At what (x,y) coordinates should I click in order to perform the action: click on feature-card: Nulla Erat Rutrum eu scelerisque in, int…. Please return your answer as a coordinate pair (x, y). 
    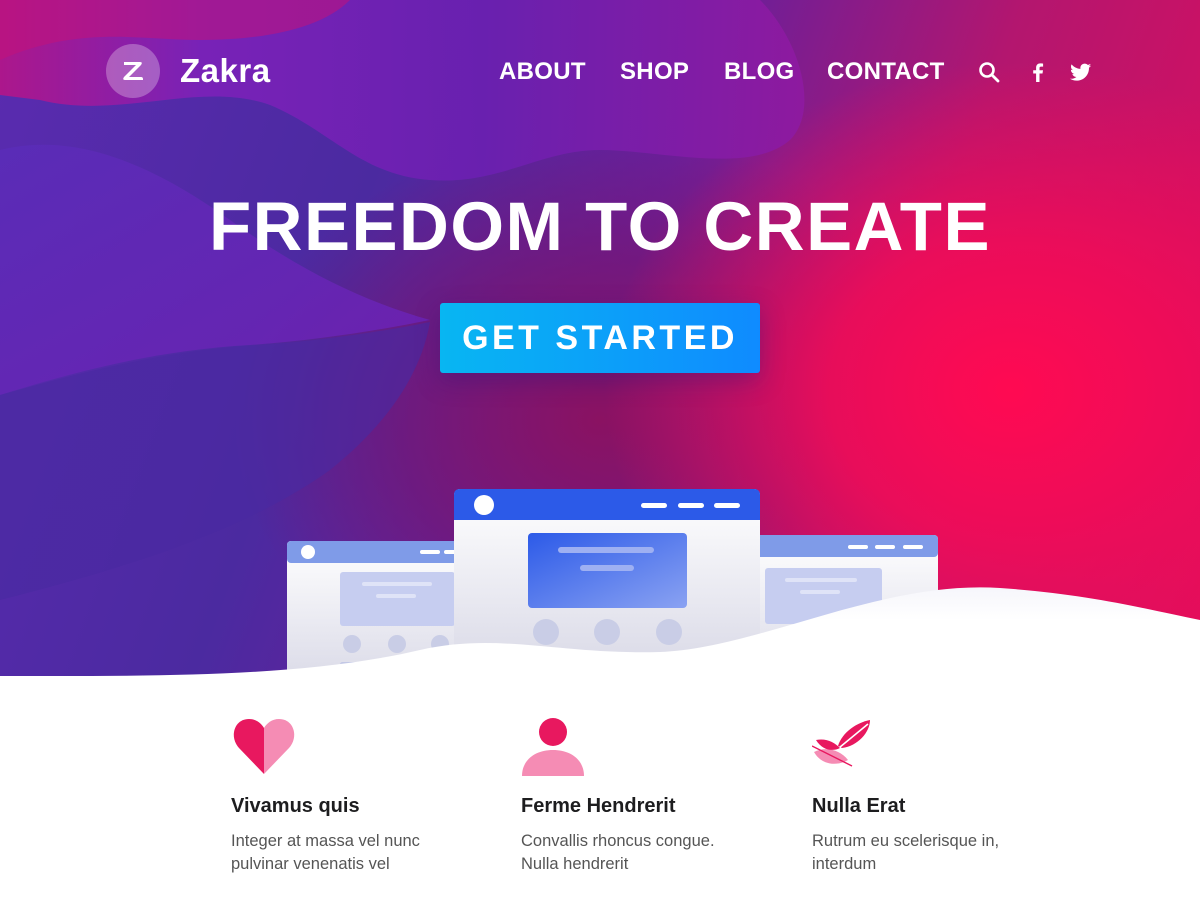
    Looking at the image, I should click on (946, 796).